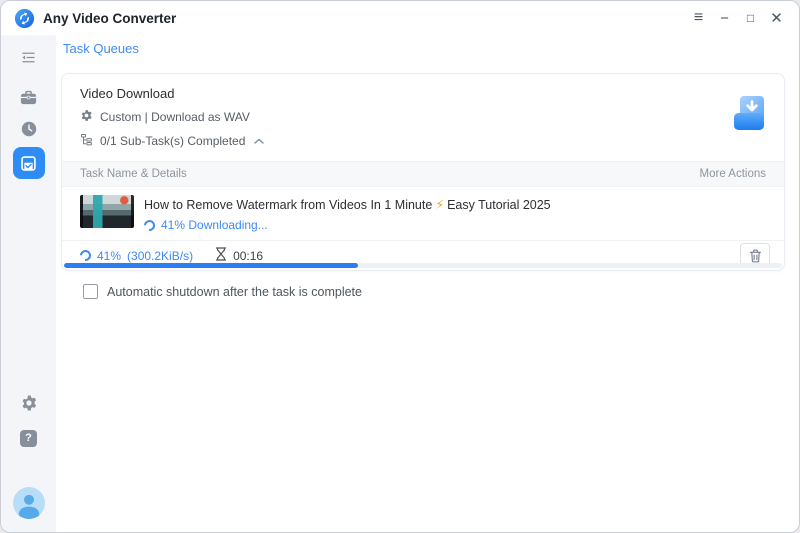 This screenshot has width=800, height=533. I want to click on shutdown-checkbox, so click(90, 291).